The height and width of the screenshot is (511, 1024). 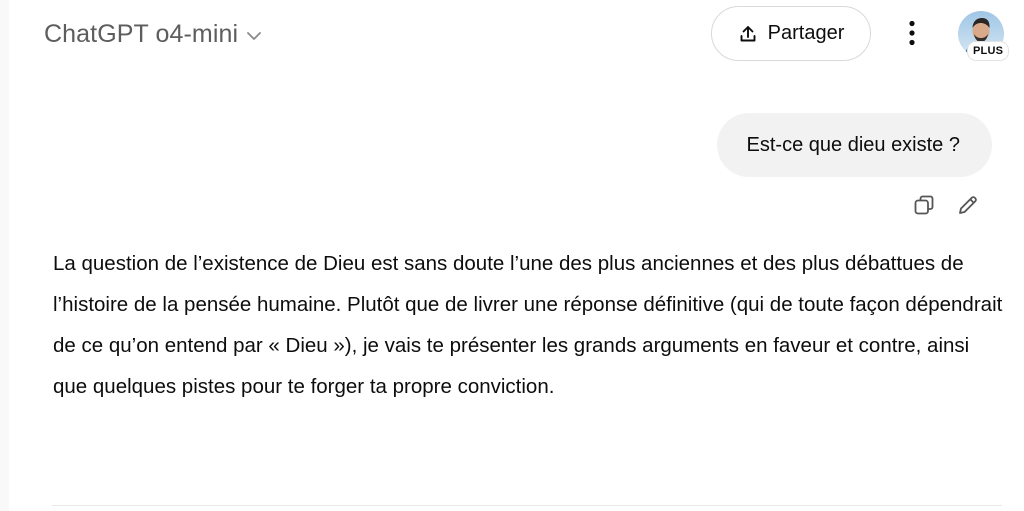 I want to click on message-actions, so click(x=946, y=205).